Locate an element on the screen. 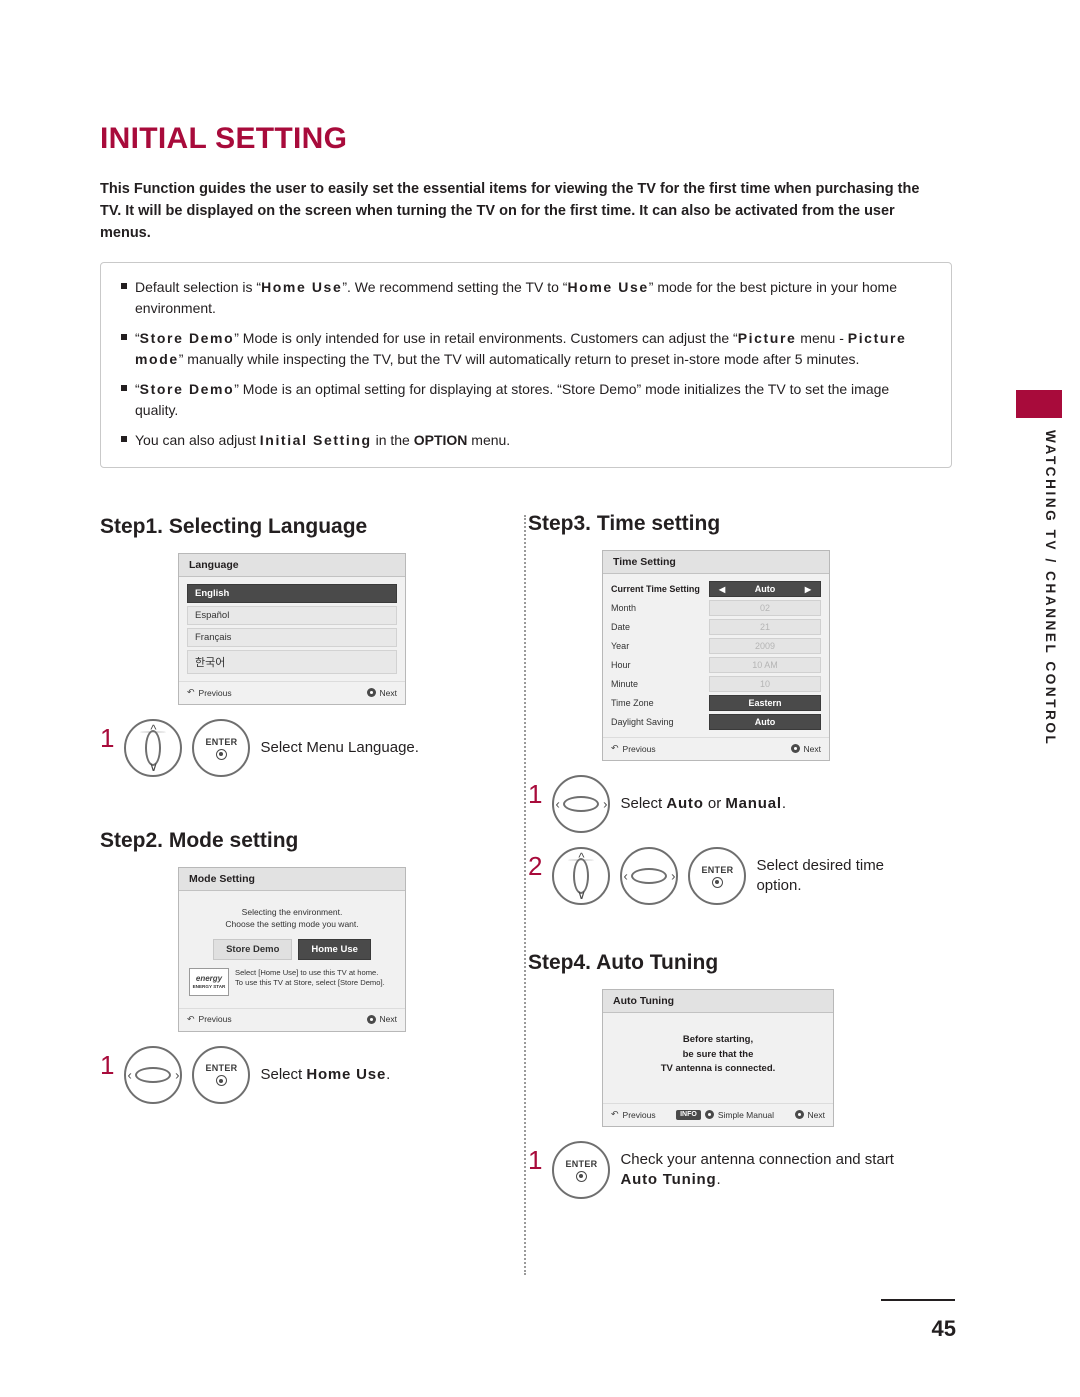  time-row-current-value-box: ◀ Auto ▶ is located at coordinates (765, 589).